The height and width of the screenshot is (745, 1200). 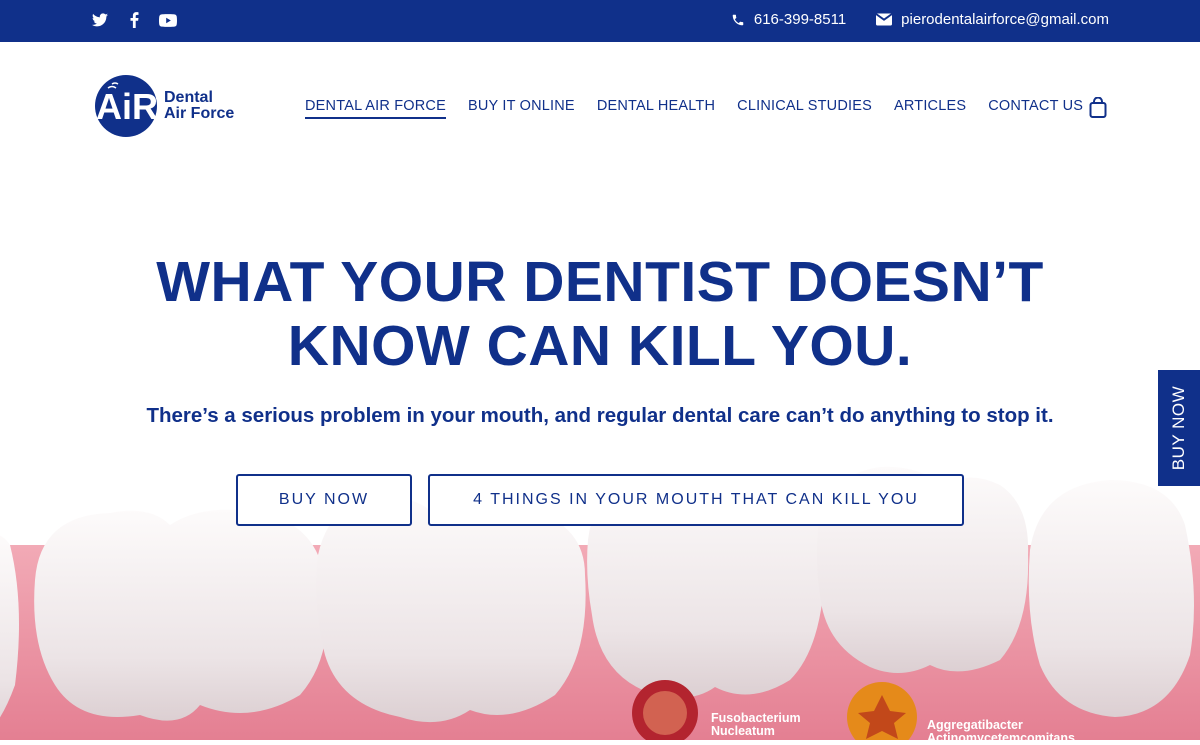 I want to click on hero-title-line1: WHAT YOUR DENTIST DOESN’T, so click(x=600, y=282).